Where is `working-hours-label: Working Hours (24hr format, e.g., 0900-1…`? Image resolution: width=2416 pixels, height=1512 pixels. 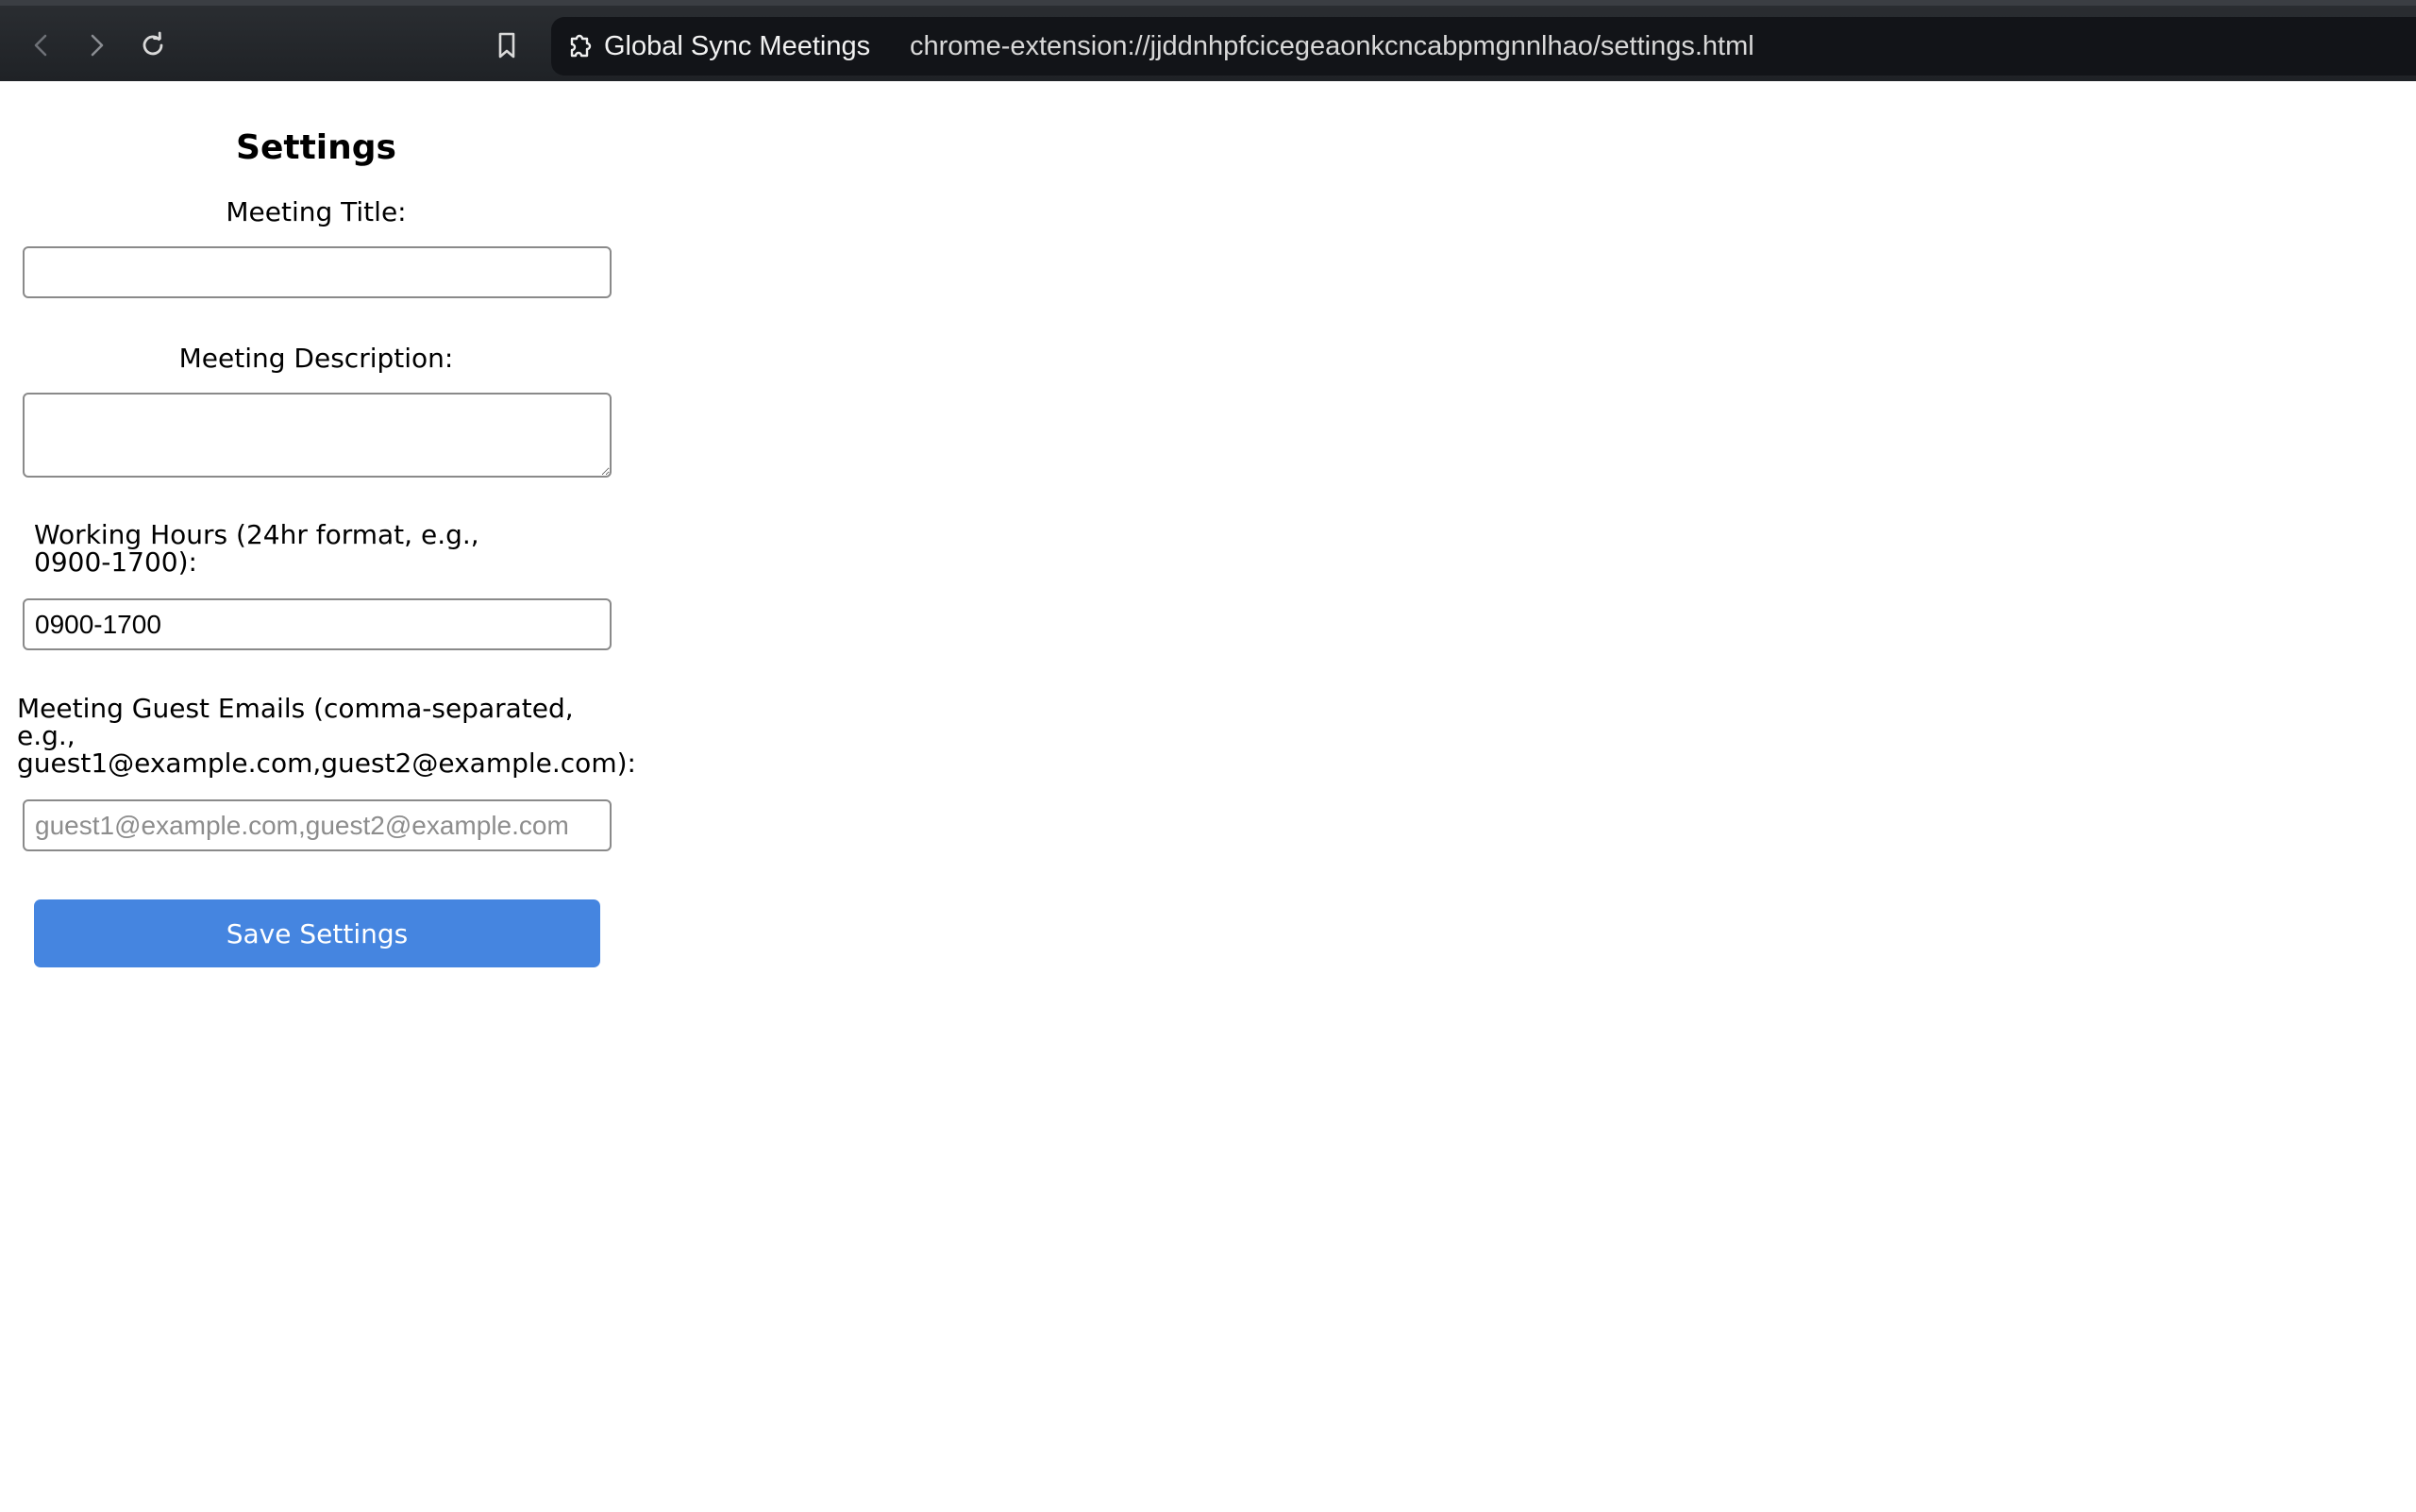 working-hours-label: Working Hours (24hr format, e.g., 0900-1… is located at coordinates (256, 548).